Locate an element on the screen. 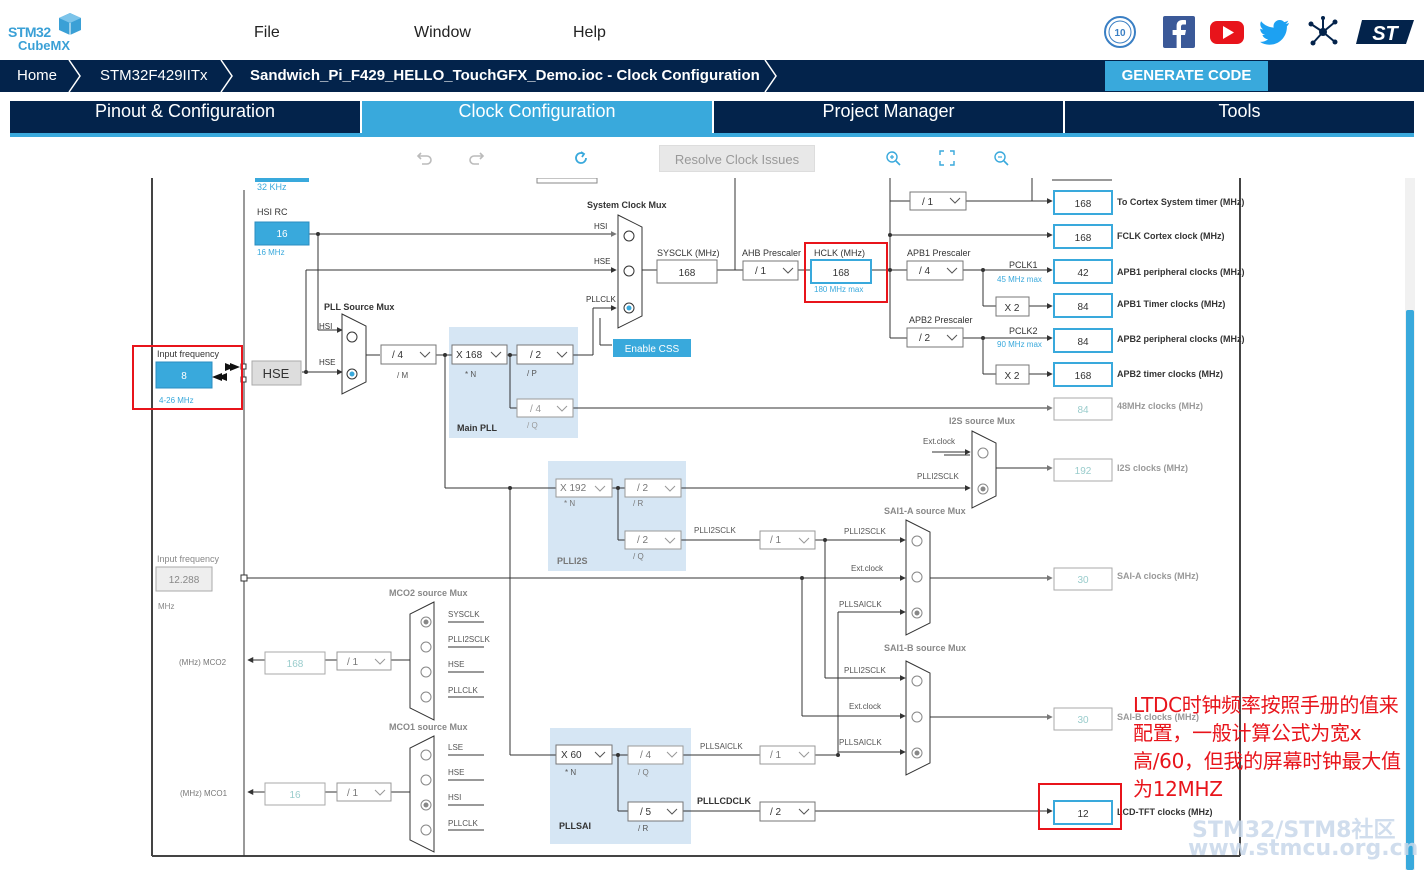 Image resolution: width=1424 pixels, height=870 pixels. mco1-lse-label: LSE is located at coordinates (455, 747).